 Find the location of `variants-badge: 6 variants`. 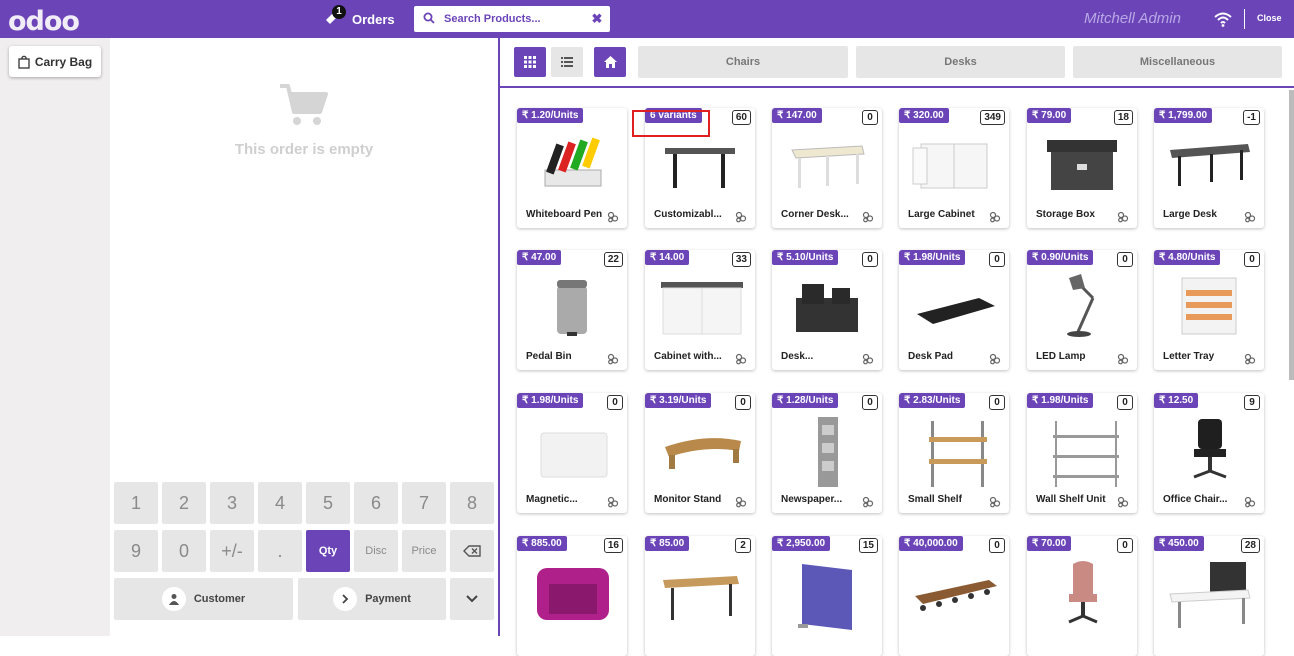

variants-badge: 6 variants is located at coordinates (673, 115).